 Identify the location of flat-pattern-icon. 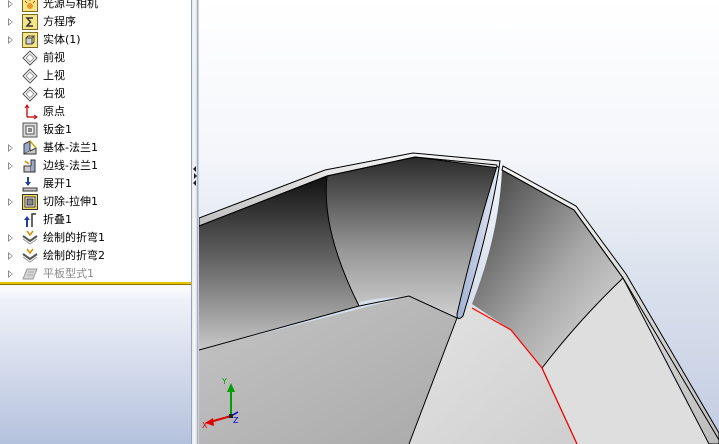
(30, 274).